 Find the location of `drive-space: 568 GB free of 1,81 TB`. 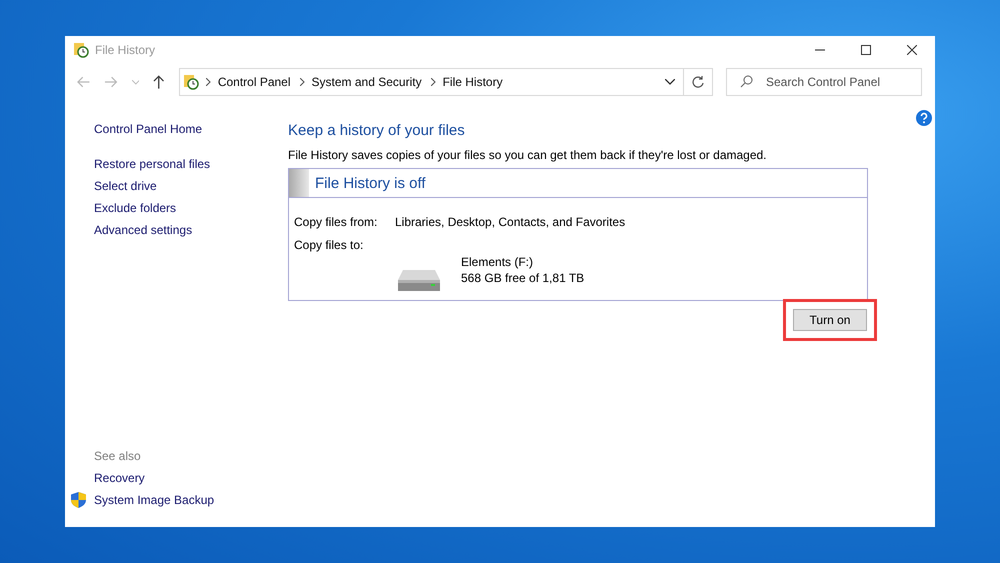

drive-space: 568 GB free of 1,81 TB is located at coordinates (522, 278).